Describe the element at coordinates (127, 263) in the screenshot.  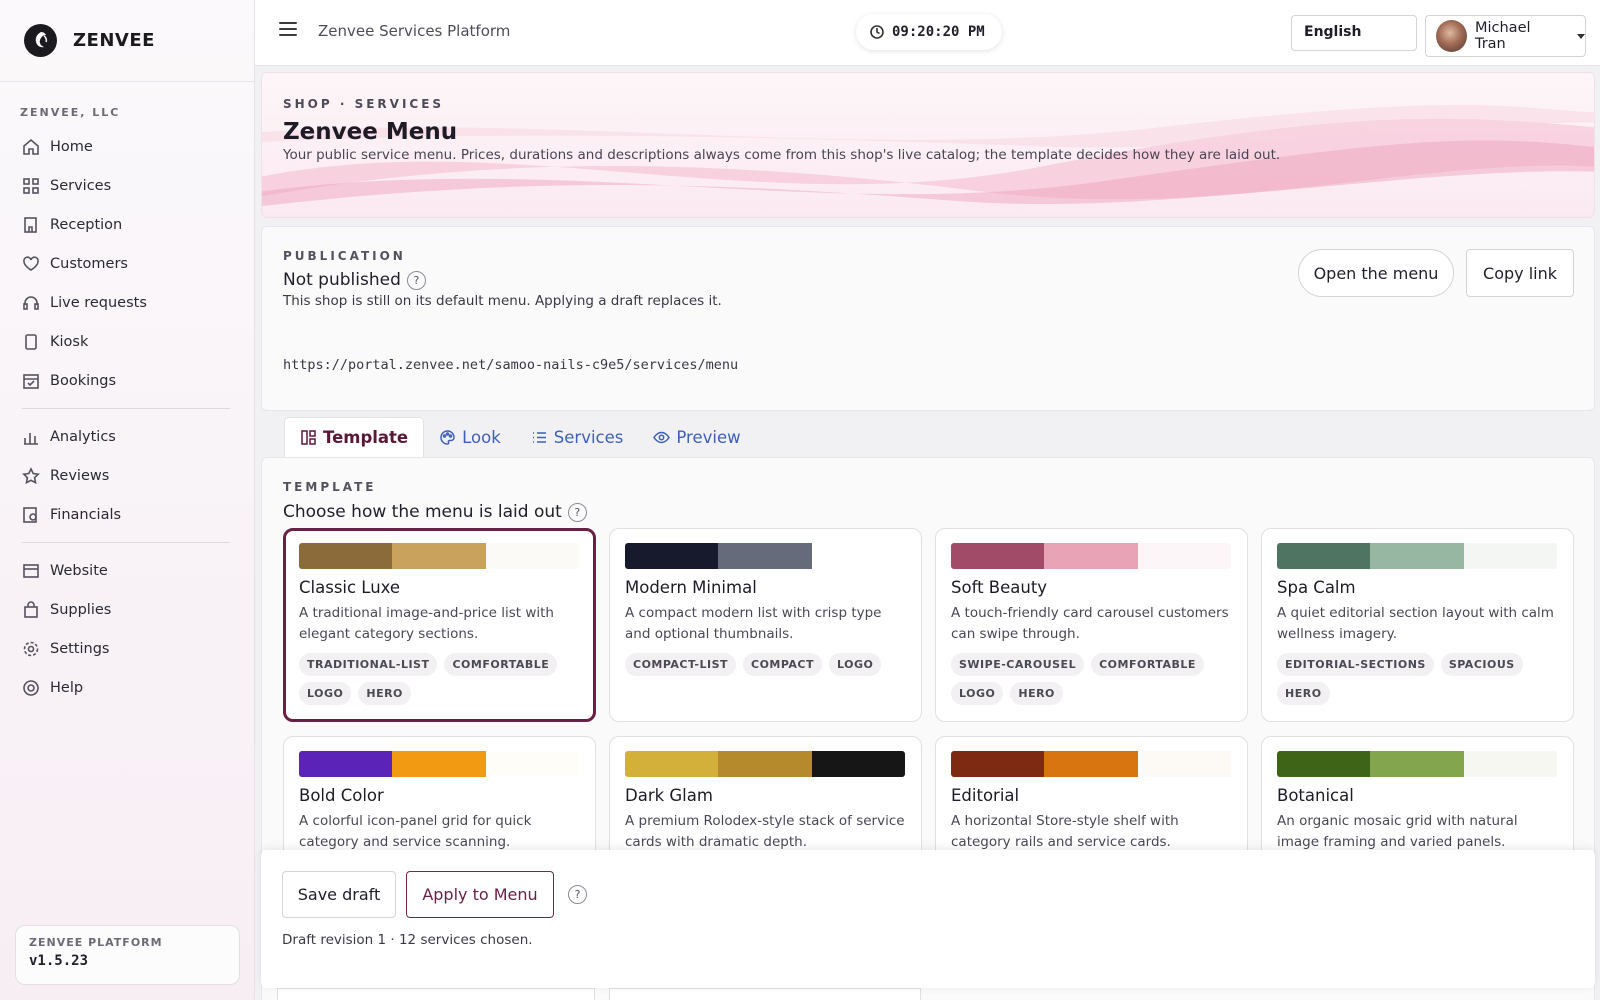
I see `sidebar-item-customers: Customers` at that location.